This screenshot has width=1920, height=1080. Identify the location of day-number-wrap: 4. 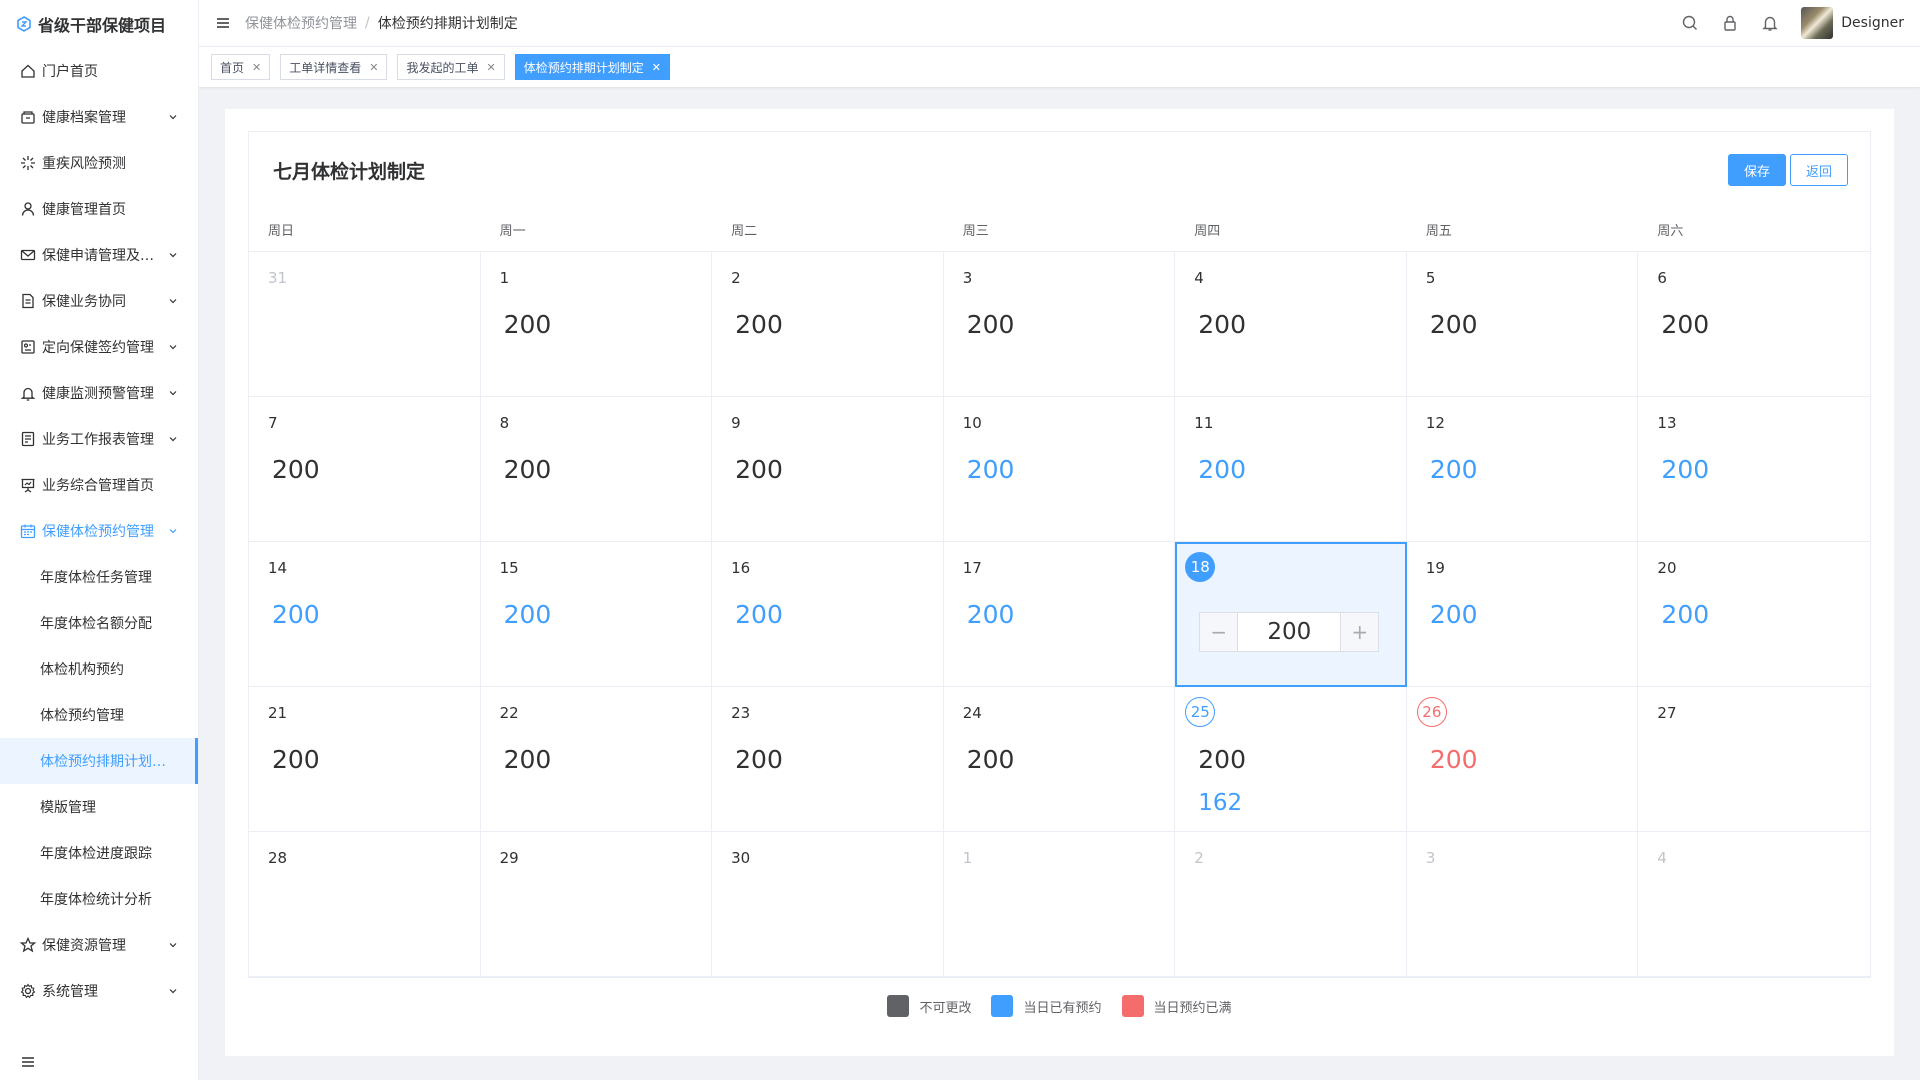
(1300, 278).